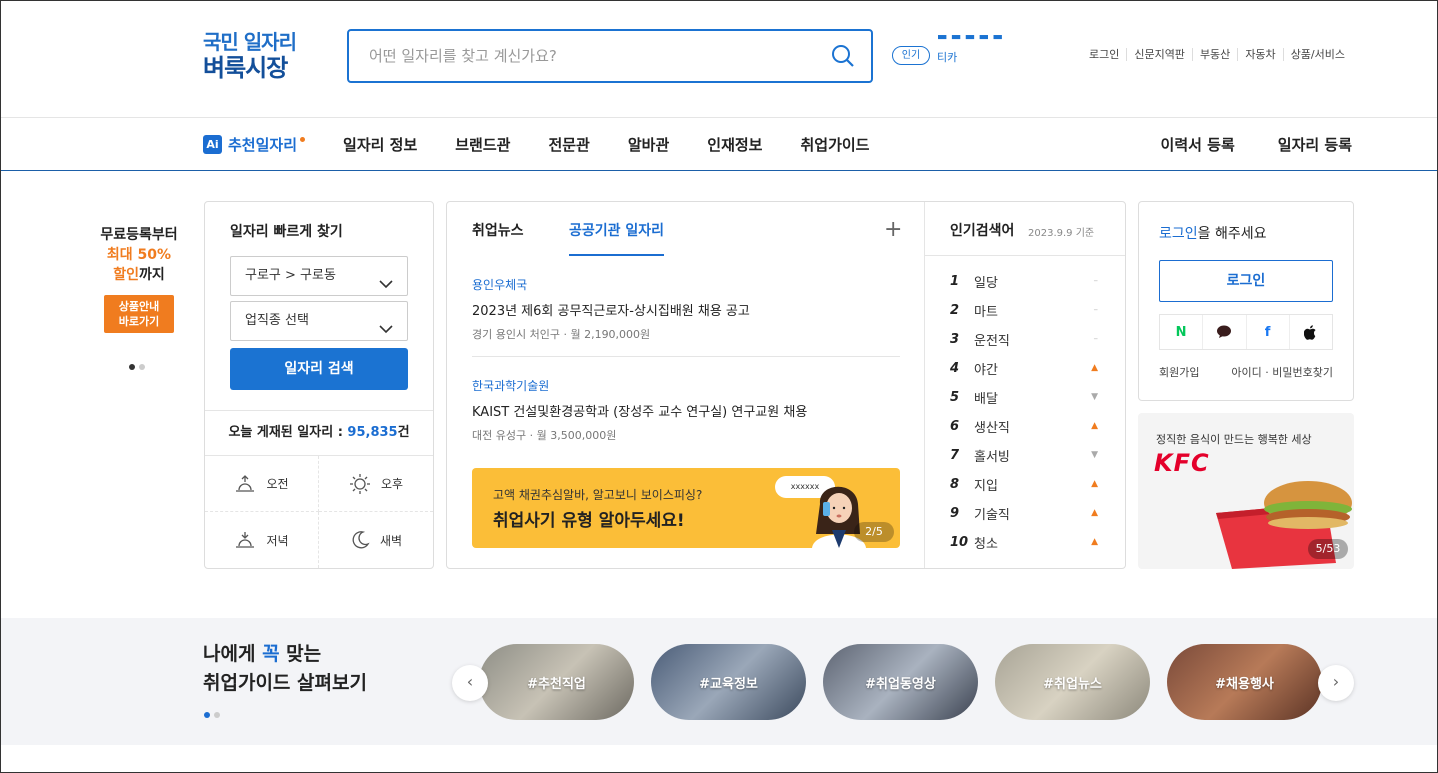 The width and height of the screenshot is (1438, 773). What do you see at coordinates (955, 455) in the screenshot?
I see `rank-number: 7` at bounding box center [955, 455].